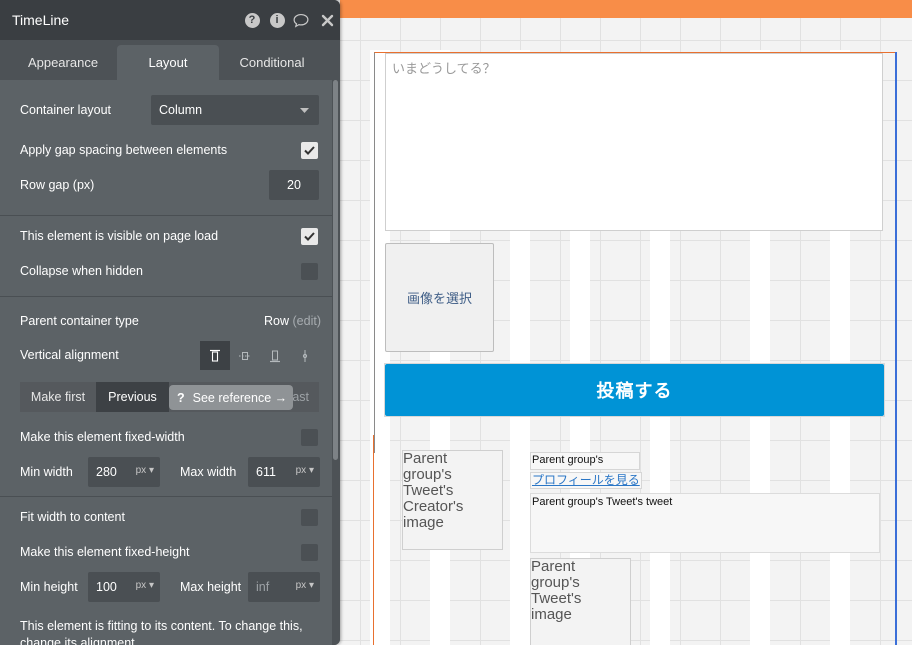 This screenshot has height=645, width=912. Describe the element at coordinates (58, 397) in the screenshot. I see `make-first-button: Make first` at that location.